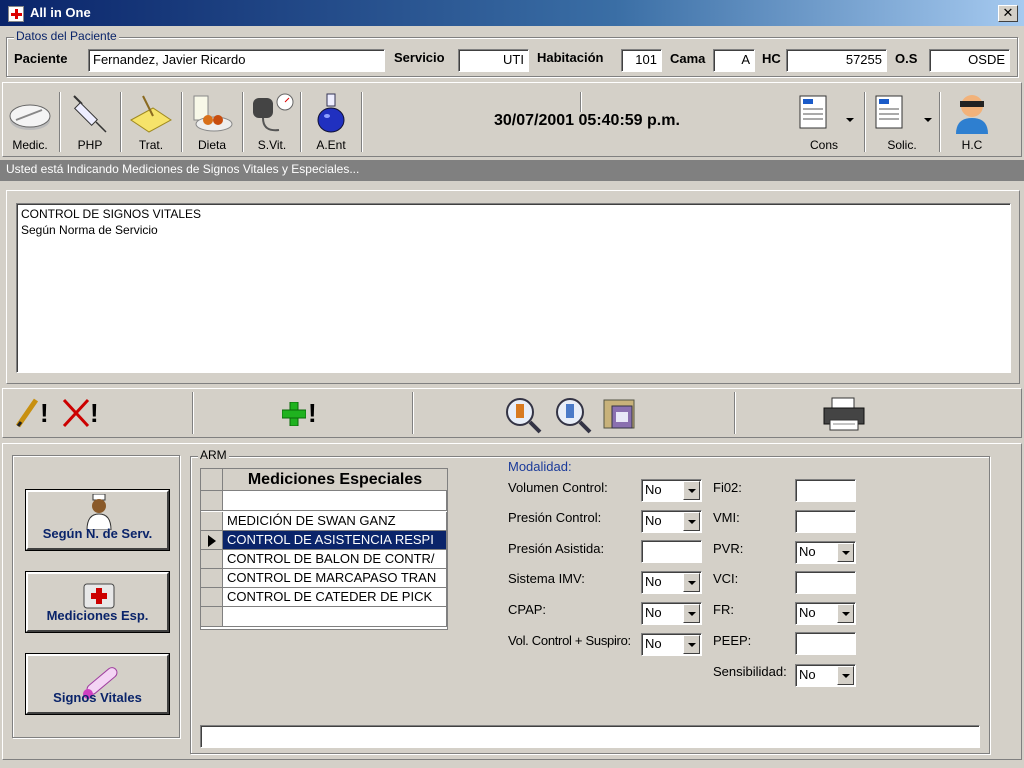  Describe the element at coordinates (524, 415) in the screenshot. I see `search-info-button` at that location.